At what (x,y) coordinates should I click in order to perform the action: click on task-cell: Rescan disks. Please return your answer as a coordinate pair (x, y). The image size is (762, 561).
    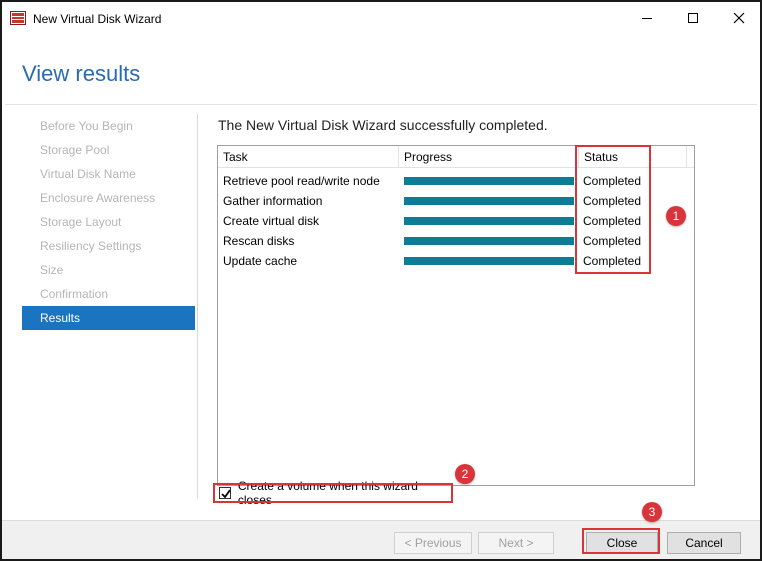
    Looking at the image, I should click on (259, 241).